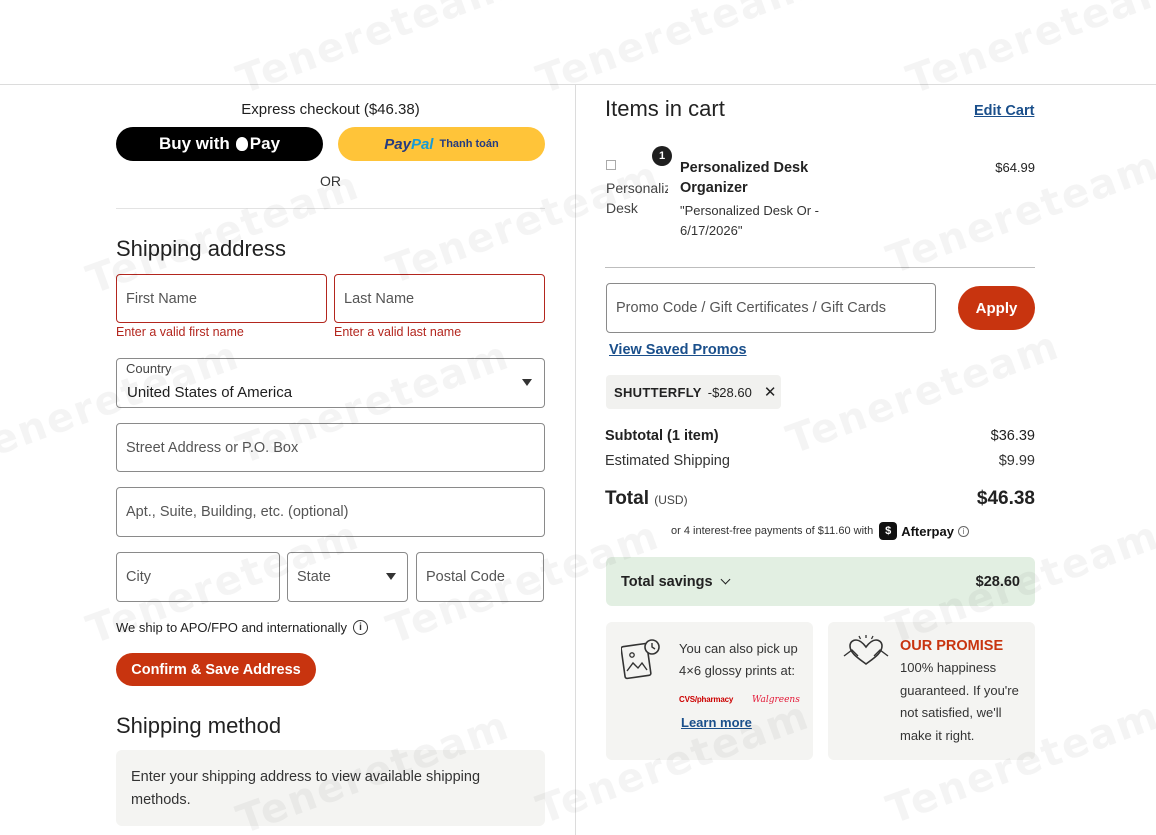  Describe the element at coordinates (729, 392) in the screenshot. I see `promo-amount: -$28.60` at that location.